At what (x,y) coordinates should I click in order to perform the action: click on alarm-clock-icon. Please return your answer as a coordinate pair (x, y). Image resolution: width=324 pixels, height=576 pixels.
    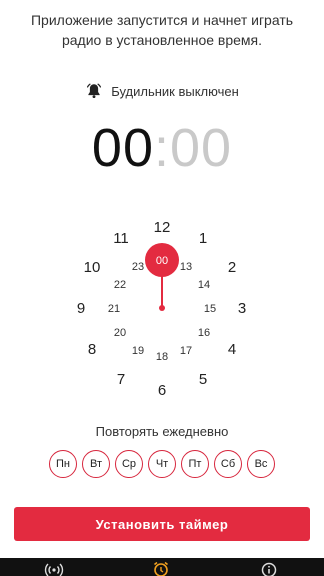
    Looking at the image, I should click on (161, 568).